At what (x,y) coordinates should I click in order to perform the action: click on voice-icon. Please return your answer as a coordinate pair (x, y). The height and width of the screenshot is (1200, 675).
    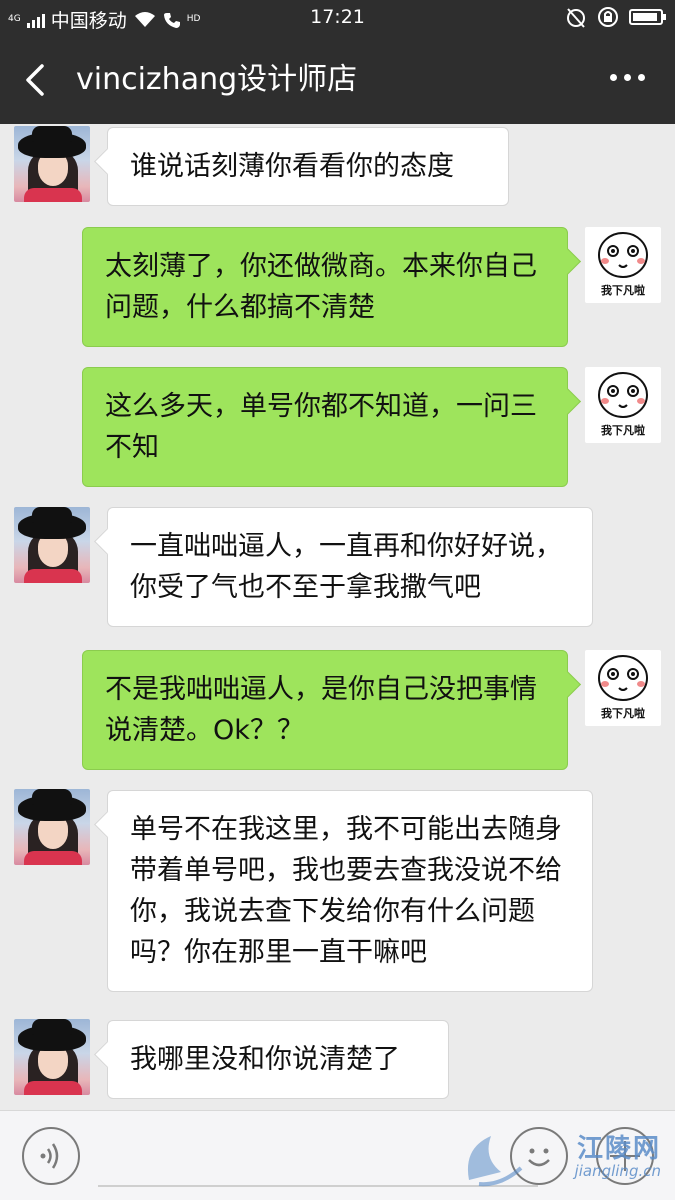
    Looking at the image, I should click on (49, 1156).